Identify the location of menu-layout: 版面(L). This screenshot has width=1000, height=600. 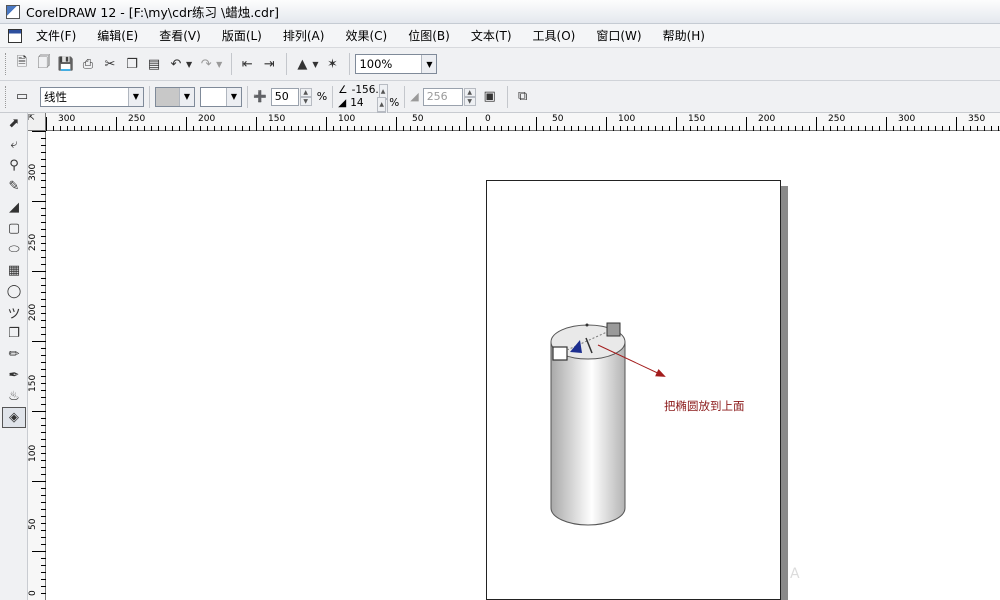
(242, 35).